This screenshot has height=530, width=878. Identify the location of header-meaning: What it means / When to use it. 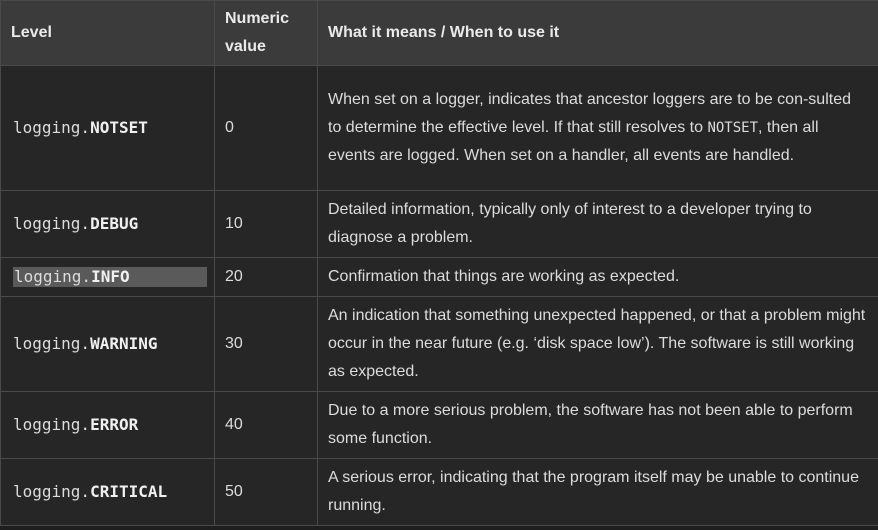
(597, 33).